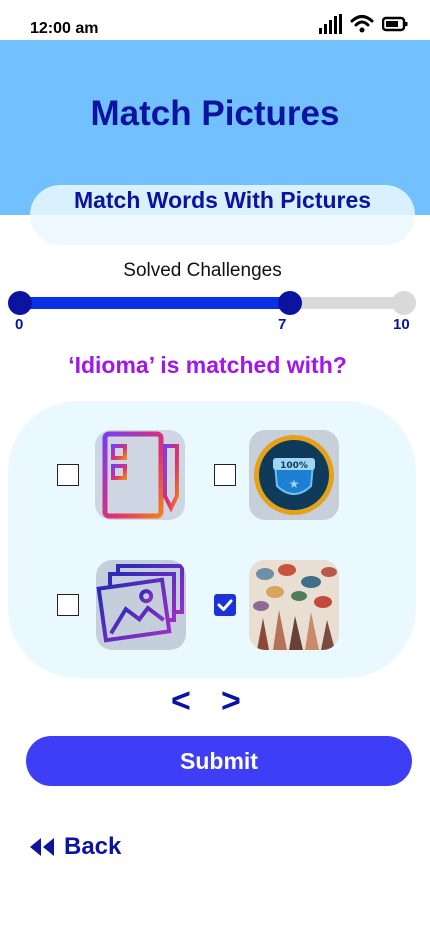  I want to click on badge-100-percent-icon: 100% ★, so click(294, 475).